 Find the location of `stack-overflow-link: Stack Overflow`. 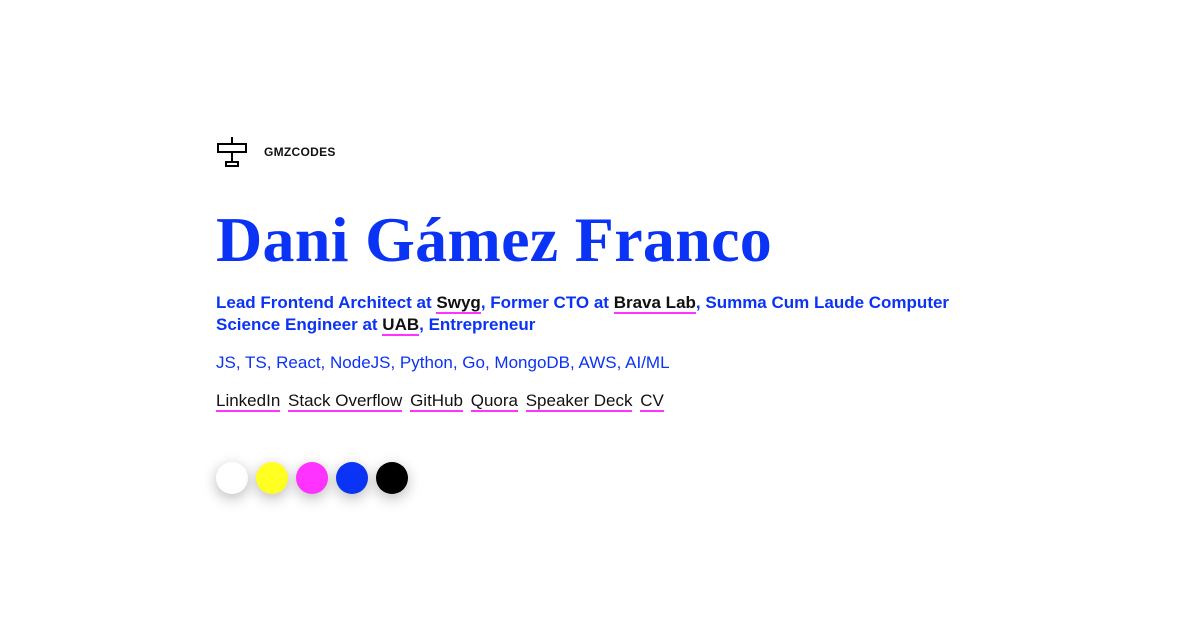

stack-overflow-link: Stack Overflow is located at coordinates (345, 401).